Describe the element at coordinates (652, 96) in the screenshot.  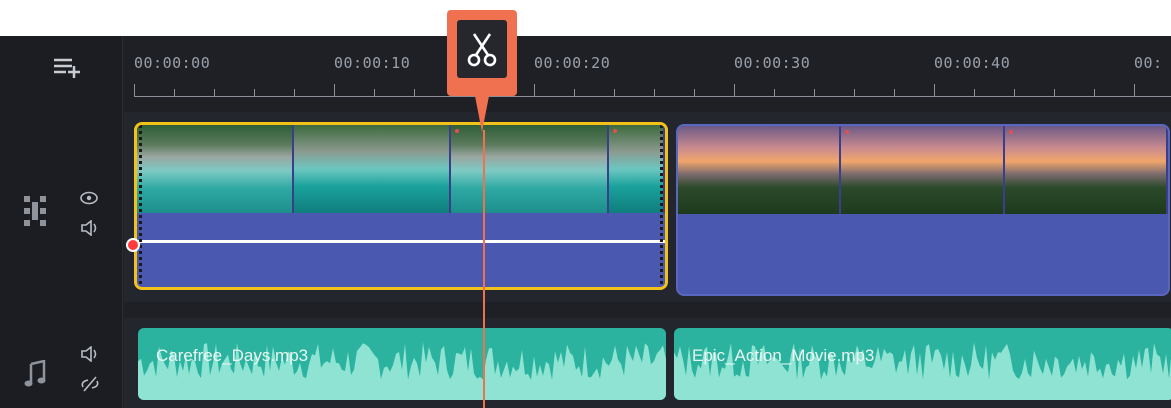
I see `ruler-baseline` at that location.